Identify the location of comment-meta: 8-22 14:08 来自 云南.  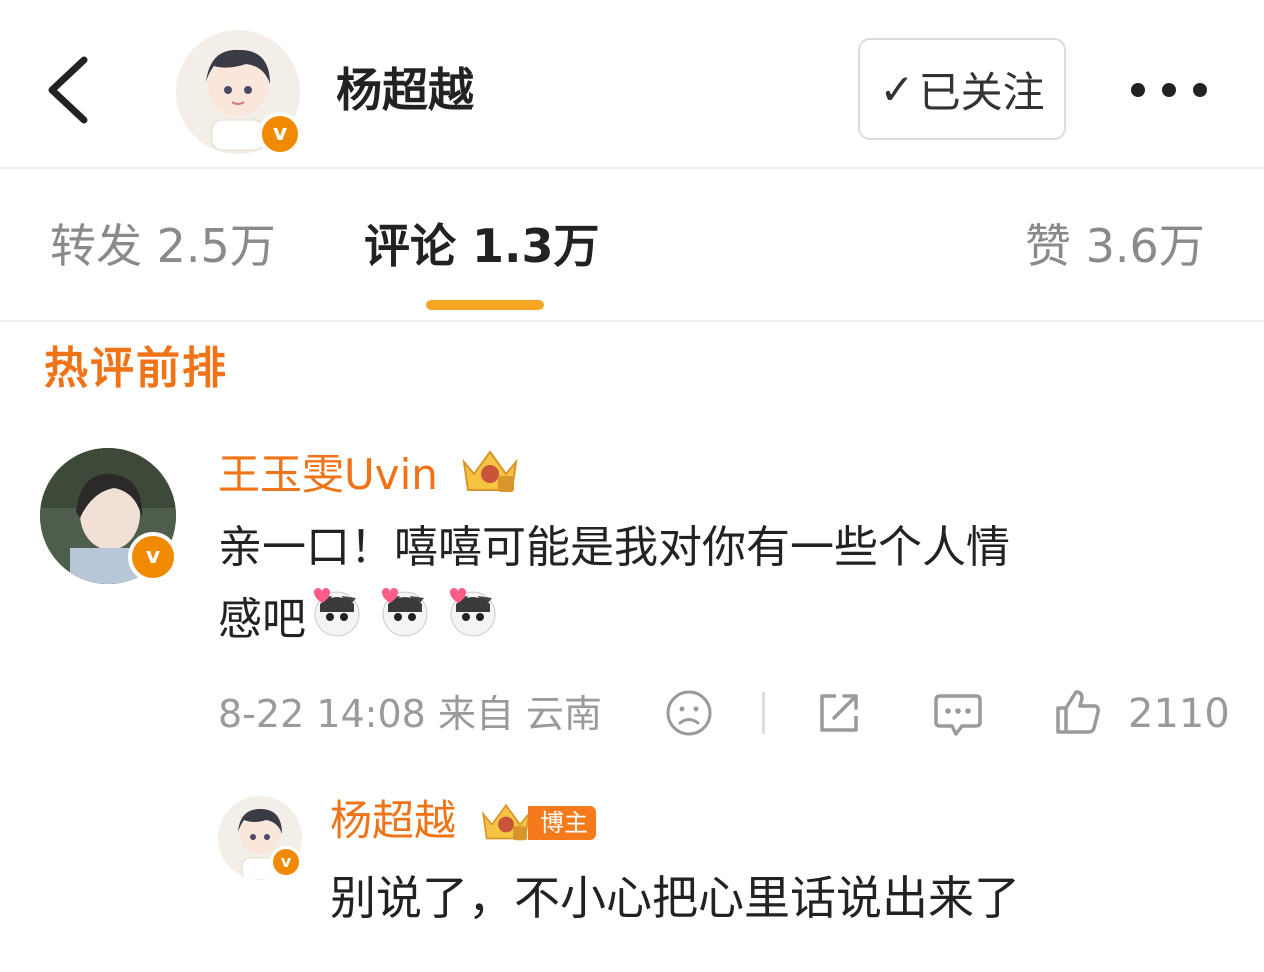
(410, 714).